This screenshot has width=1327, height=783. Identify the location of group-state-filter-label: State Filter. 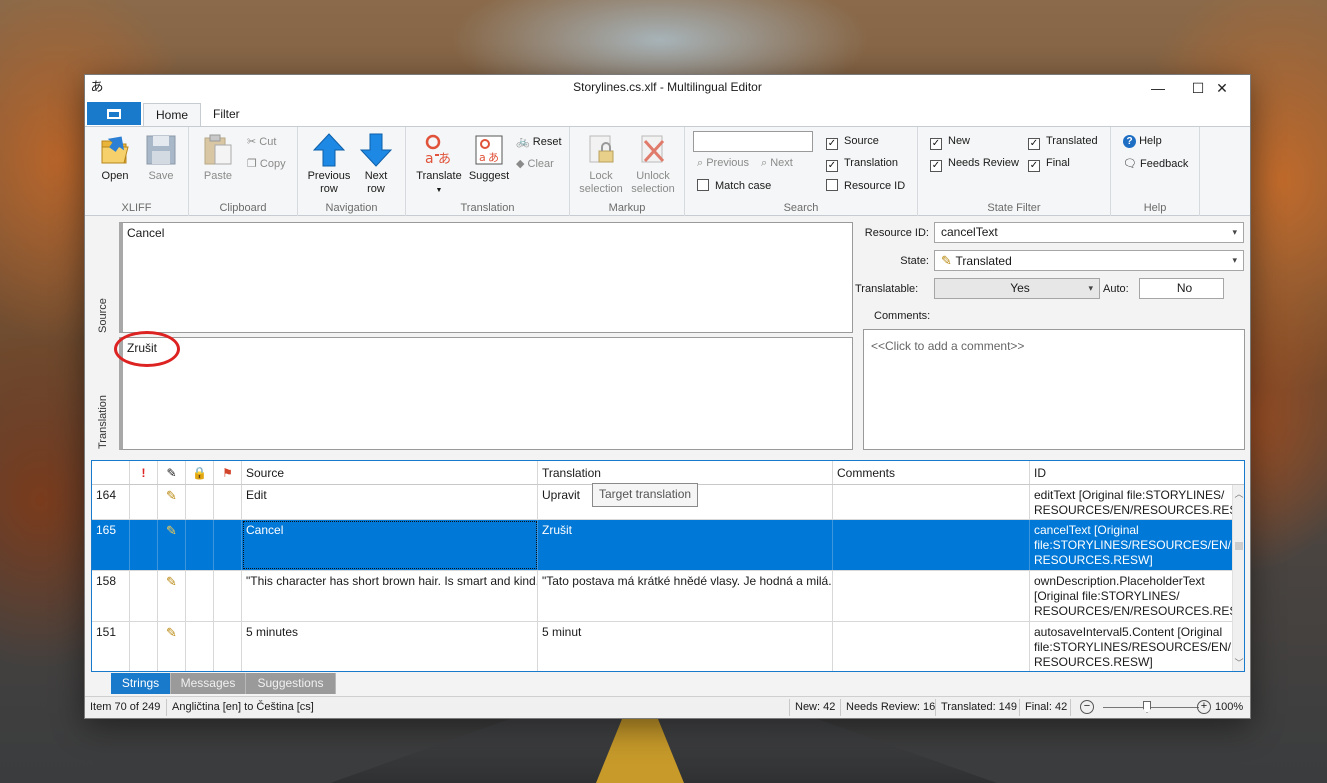
(1014, 208).